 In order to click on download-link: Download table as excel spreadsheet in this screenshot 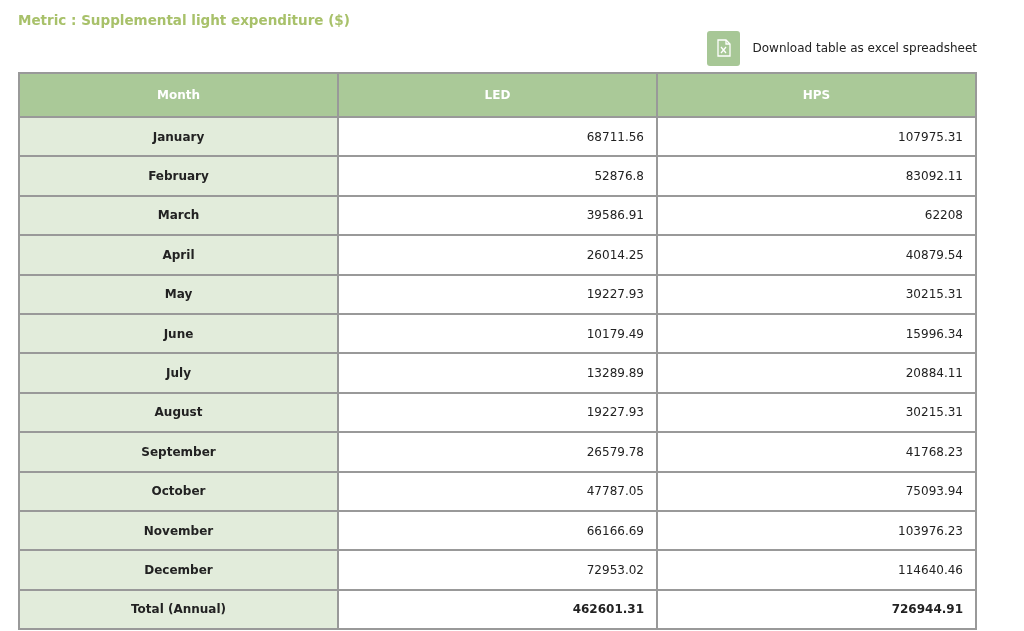, I will do `click(864, 48)`.